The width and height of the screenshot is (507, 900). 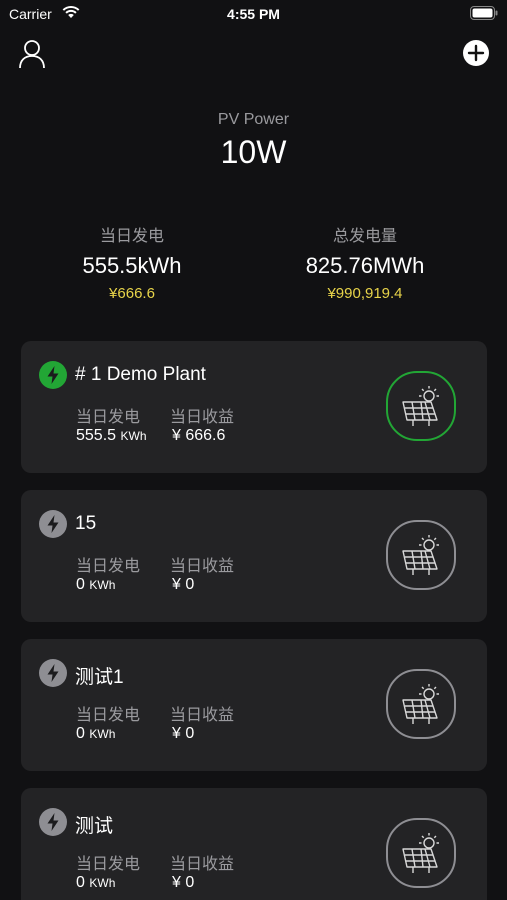 I want to click on total-income-value: ¥990,919.4, so click(x=365, y=293).